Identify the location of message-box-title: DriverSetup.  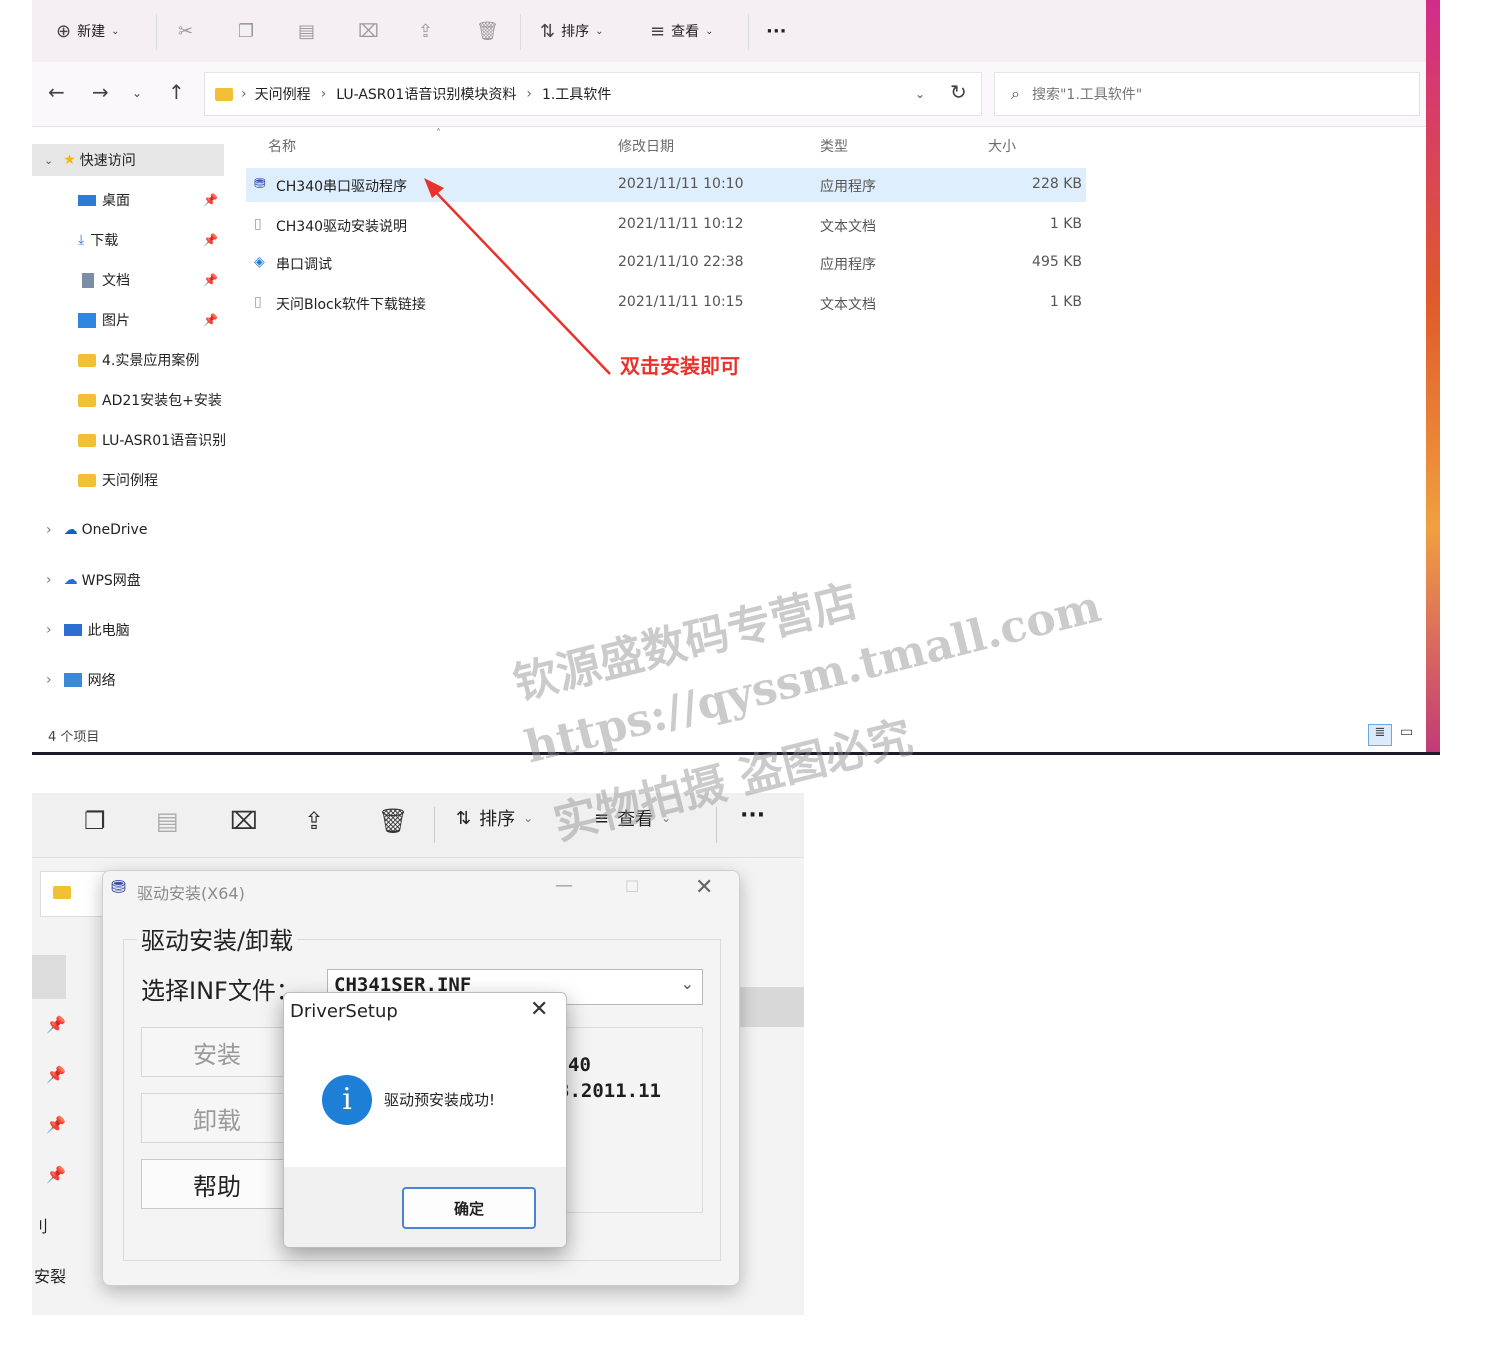
(344, 1011).